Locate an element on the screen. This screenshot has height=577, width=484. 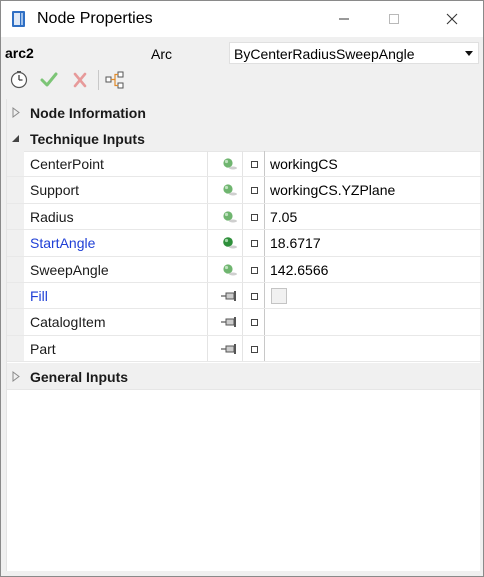
property-value: 142.6566 is located at coordinates (299, 270).